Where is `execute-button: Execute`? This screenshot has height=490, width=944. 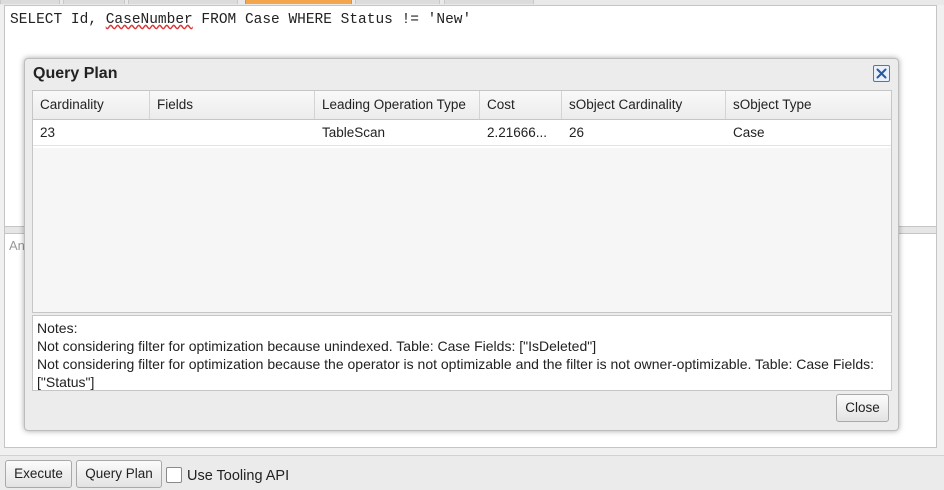 execute-button: Execute is located at coordinates (38, 474).